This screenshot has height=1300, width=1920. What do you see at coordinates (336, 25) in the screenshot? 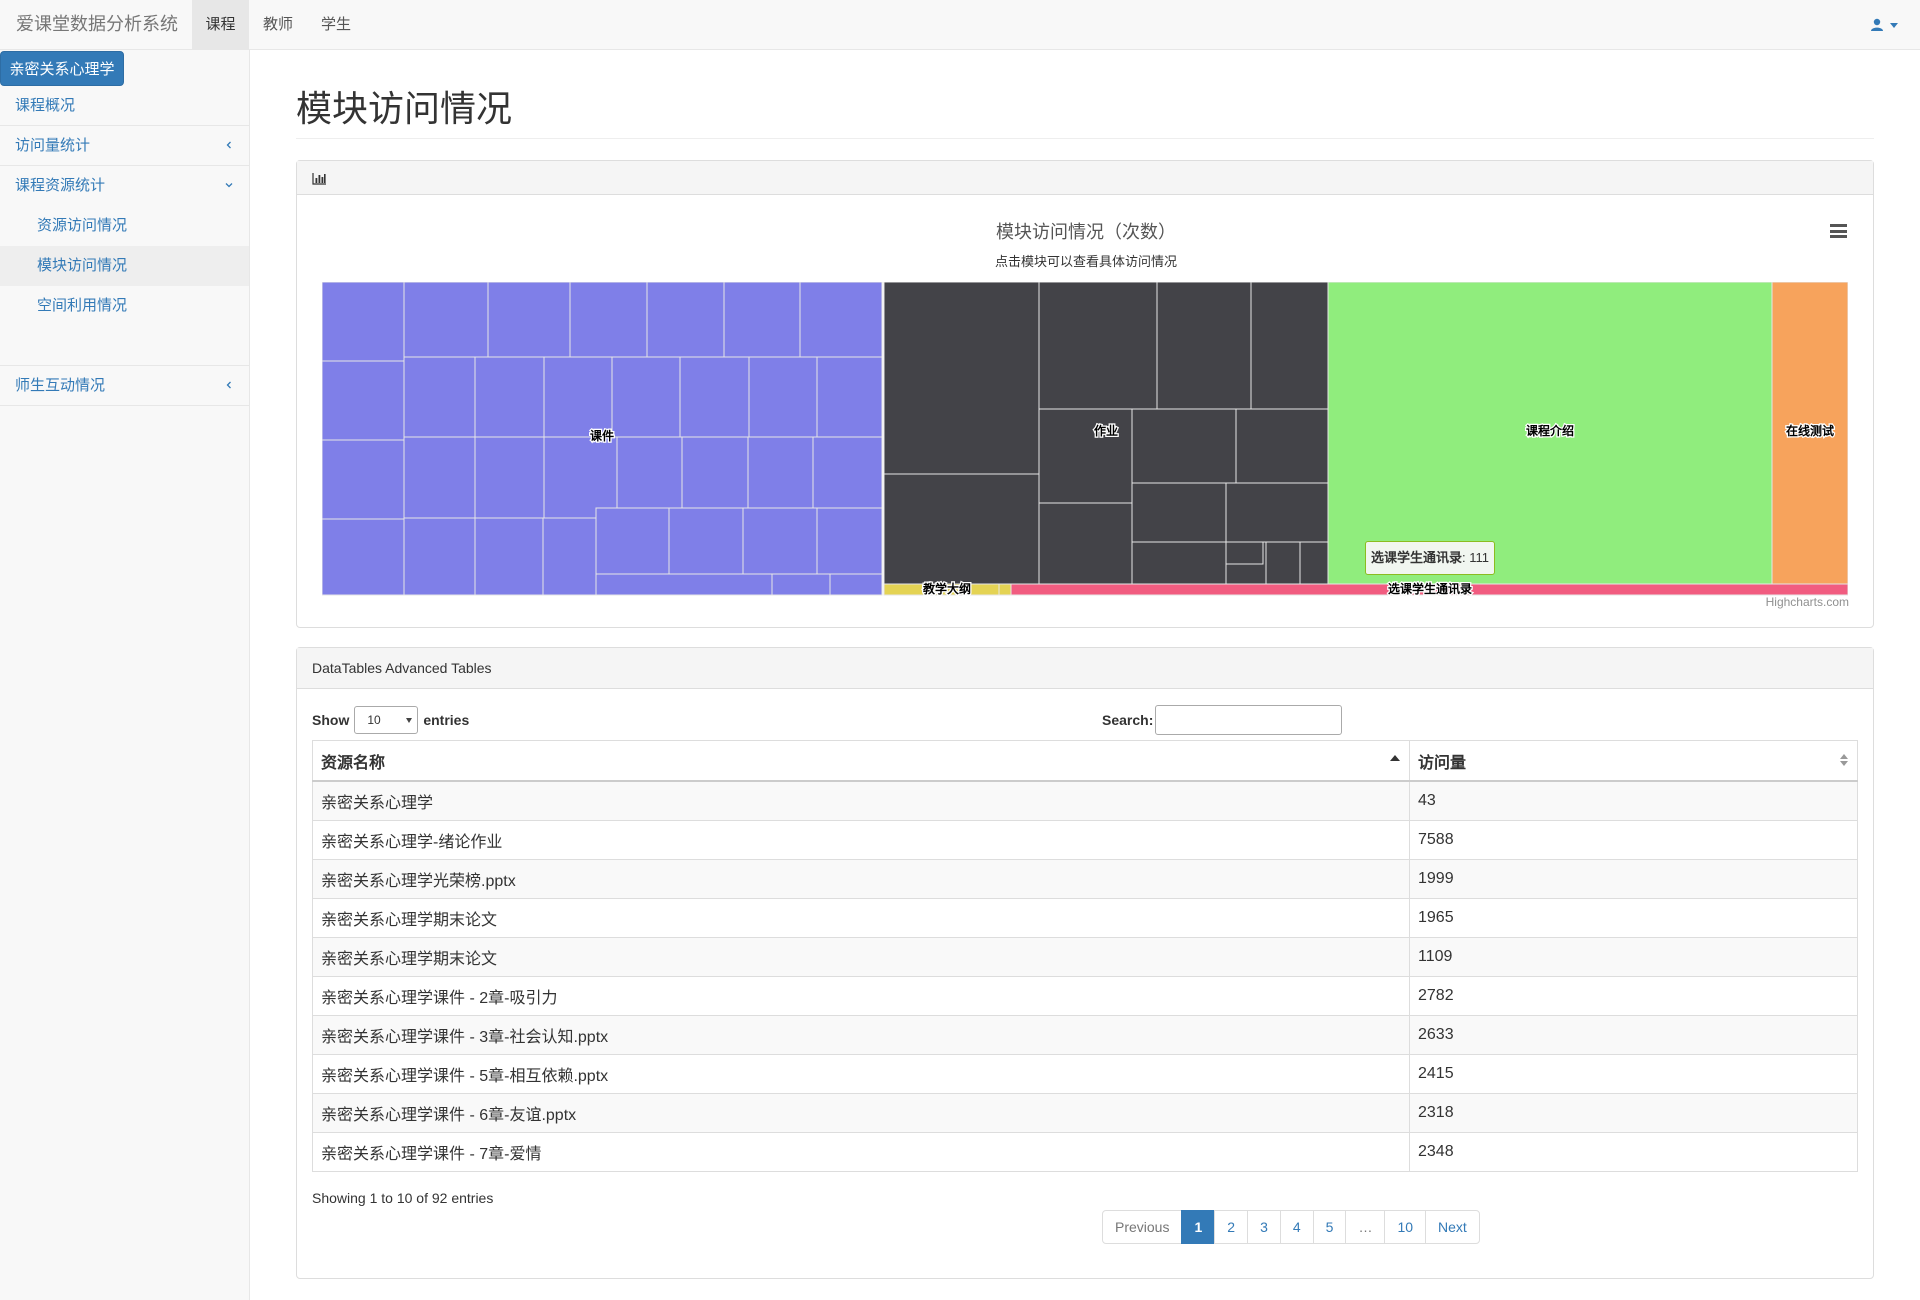
I see `nav-students: 学生` at bounding box center [336, 25].